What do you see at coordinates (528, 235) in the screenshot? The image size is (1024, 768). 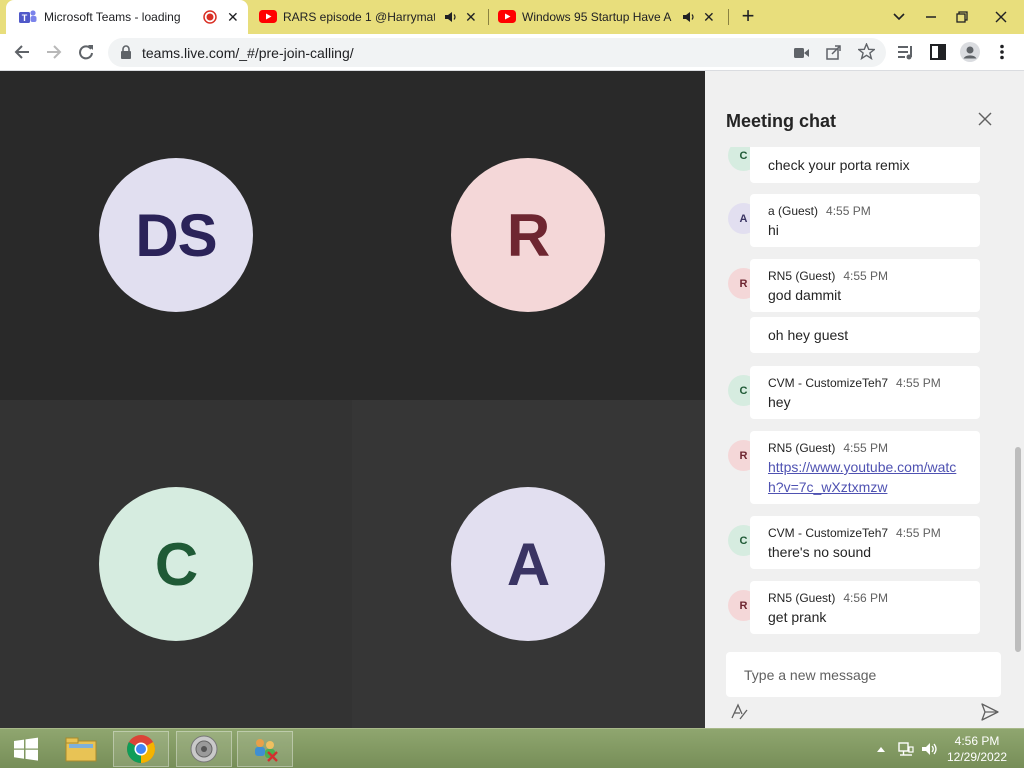 I see `participant-avatar: R` at bounding box center [528, 235].